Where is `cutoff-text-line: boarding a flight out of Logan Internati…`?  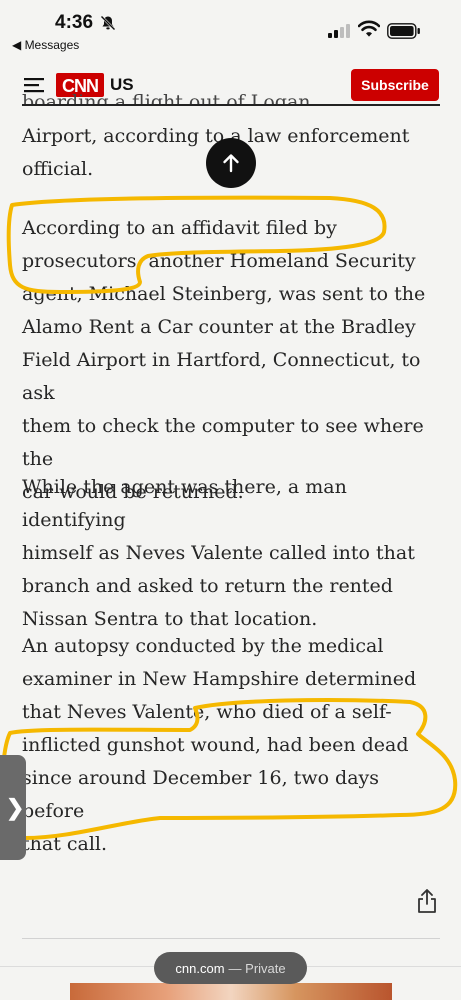
cutoff-text-line: boarding a flight out of Logan Internati… is located at coordinates (166, 98).